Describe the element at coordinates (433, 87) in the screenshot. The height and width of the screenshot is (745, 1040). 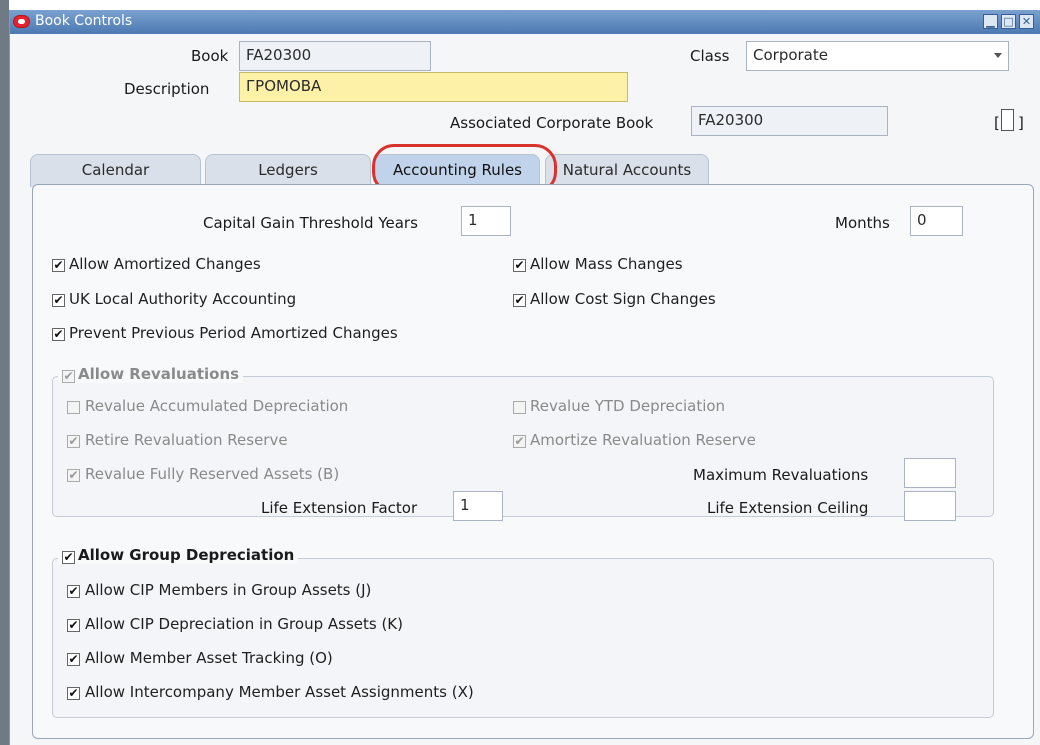
I see `description-field: ГРОМОВА` at that location.